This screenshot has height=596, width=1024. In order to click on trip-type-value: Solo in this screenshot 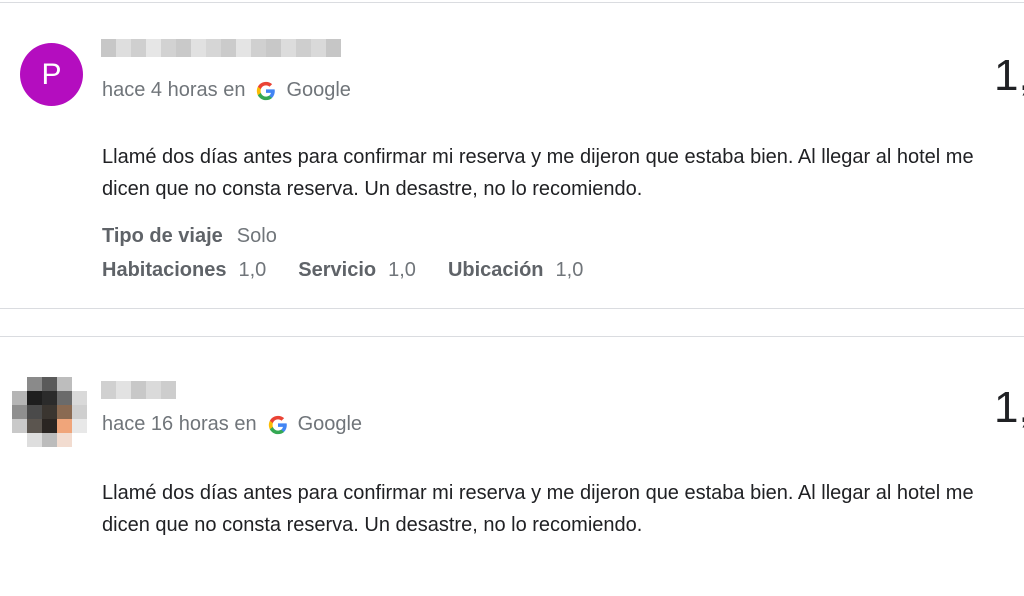, I will do `click(256, 236)`.